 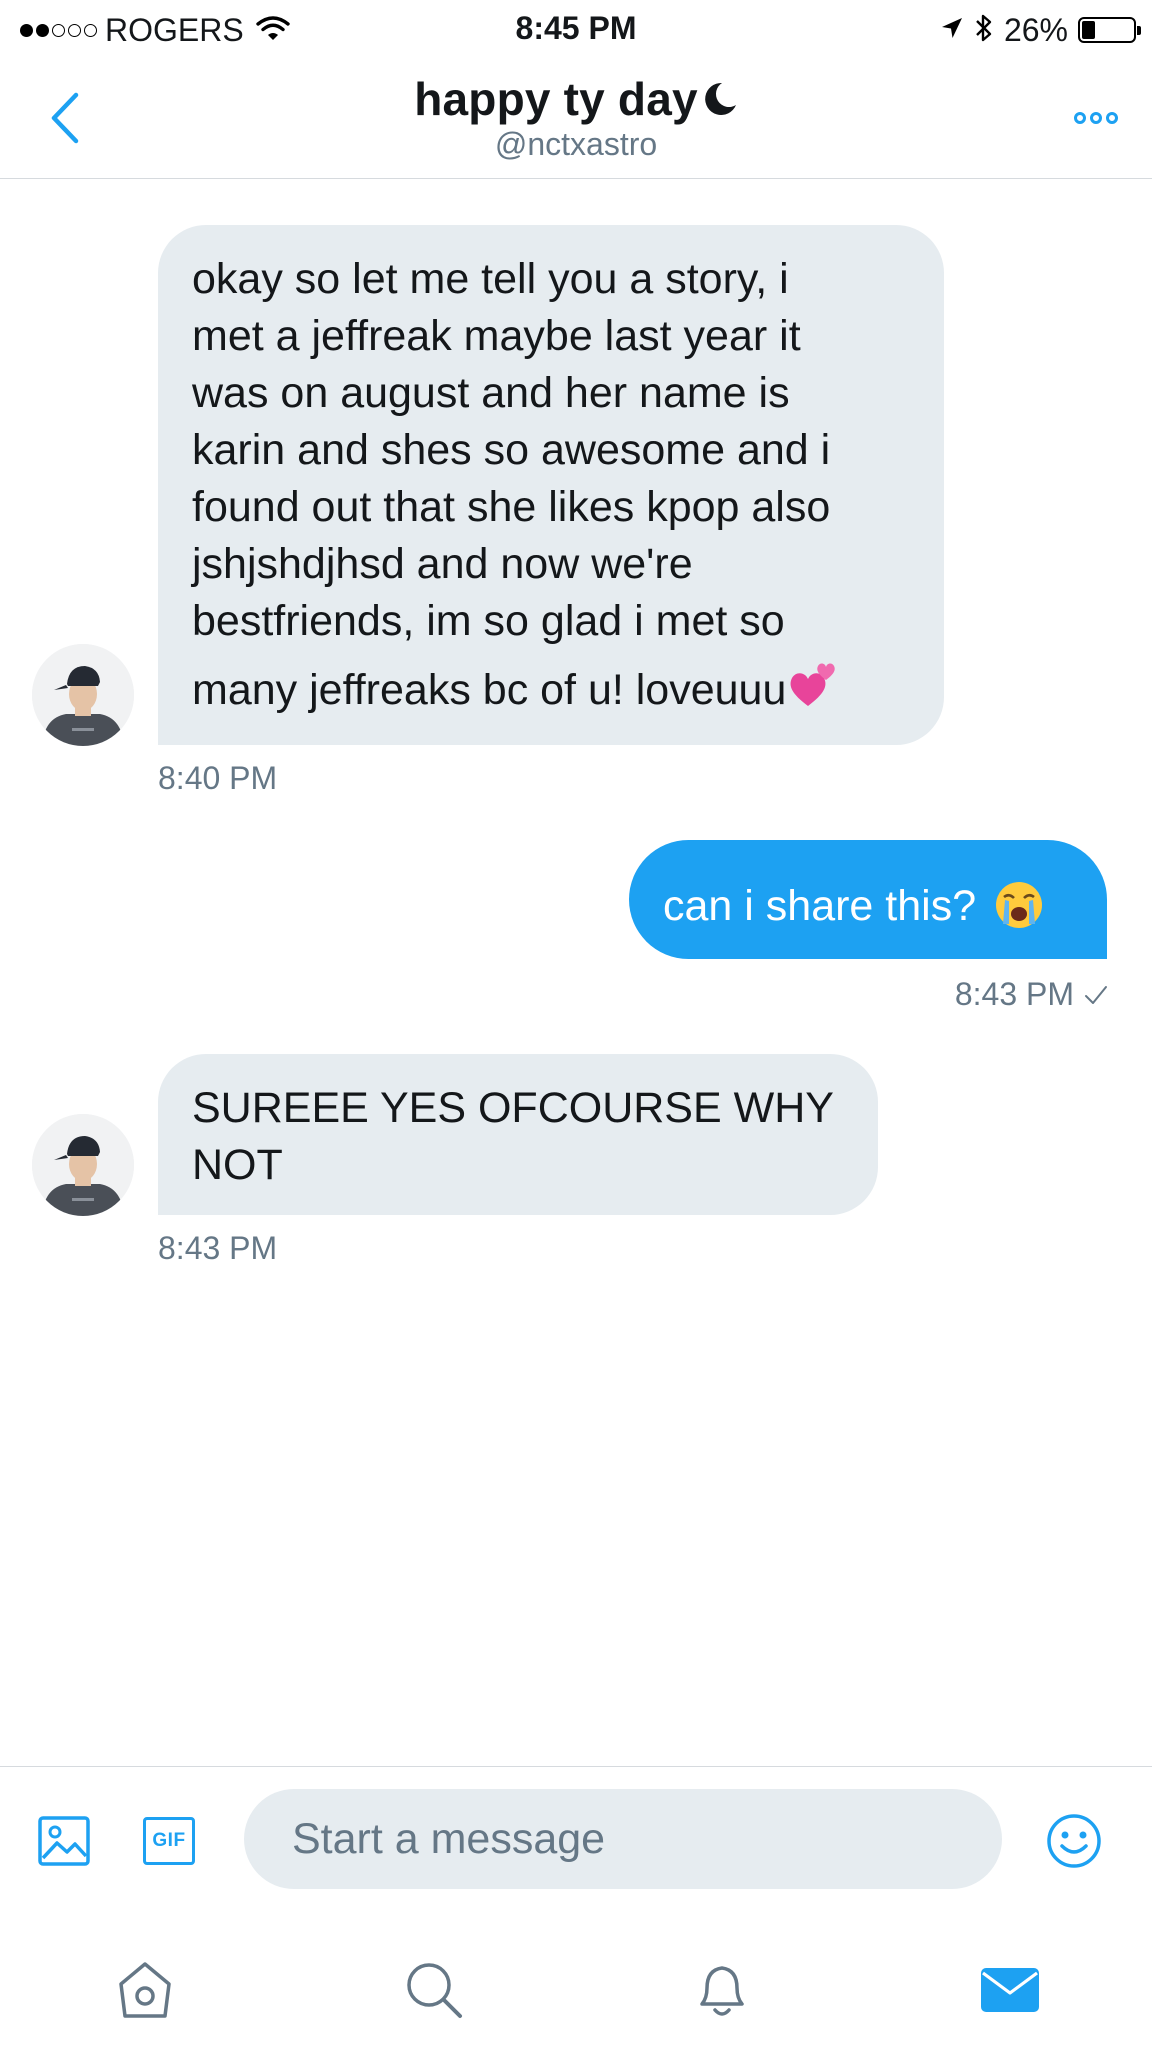 I want to click on battery-icon, so click(x=1109, y=30).